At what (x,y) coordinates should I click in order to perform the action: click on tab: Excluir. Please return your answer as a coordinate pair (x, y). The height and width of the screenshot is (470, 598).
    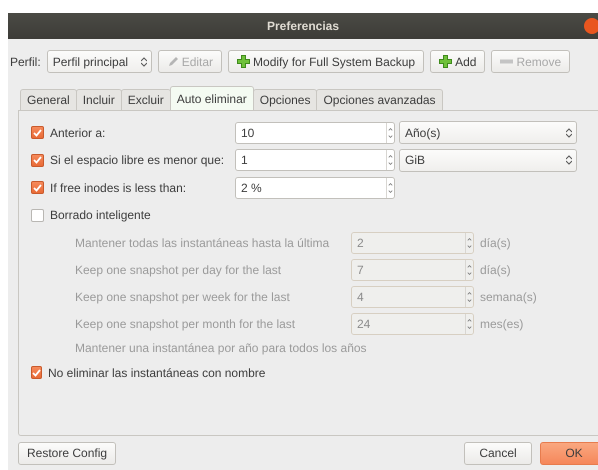
    Looking at the image, I should click on (145, 99).